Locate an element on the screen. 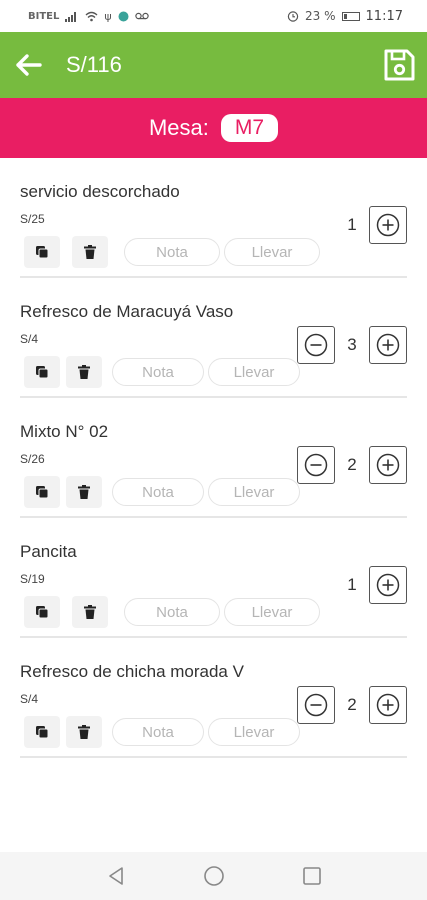 Image resolution: width=427 pixels, height=900 pixels. item-name: Refresco de Maracuyá Vaso is located at coordinates (127, 311).